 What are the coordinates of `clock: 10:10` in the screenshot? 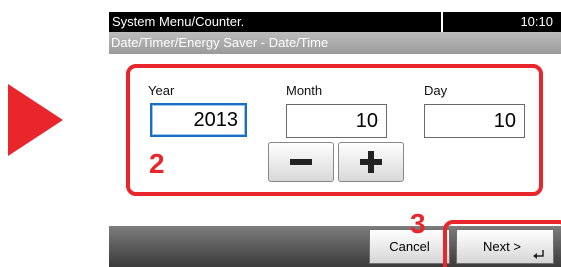 It's located at (536, 21).